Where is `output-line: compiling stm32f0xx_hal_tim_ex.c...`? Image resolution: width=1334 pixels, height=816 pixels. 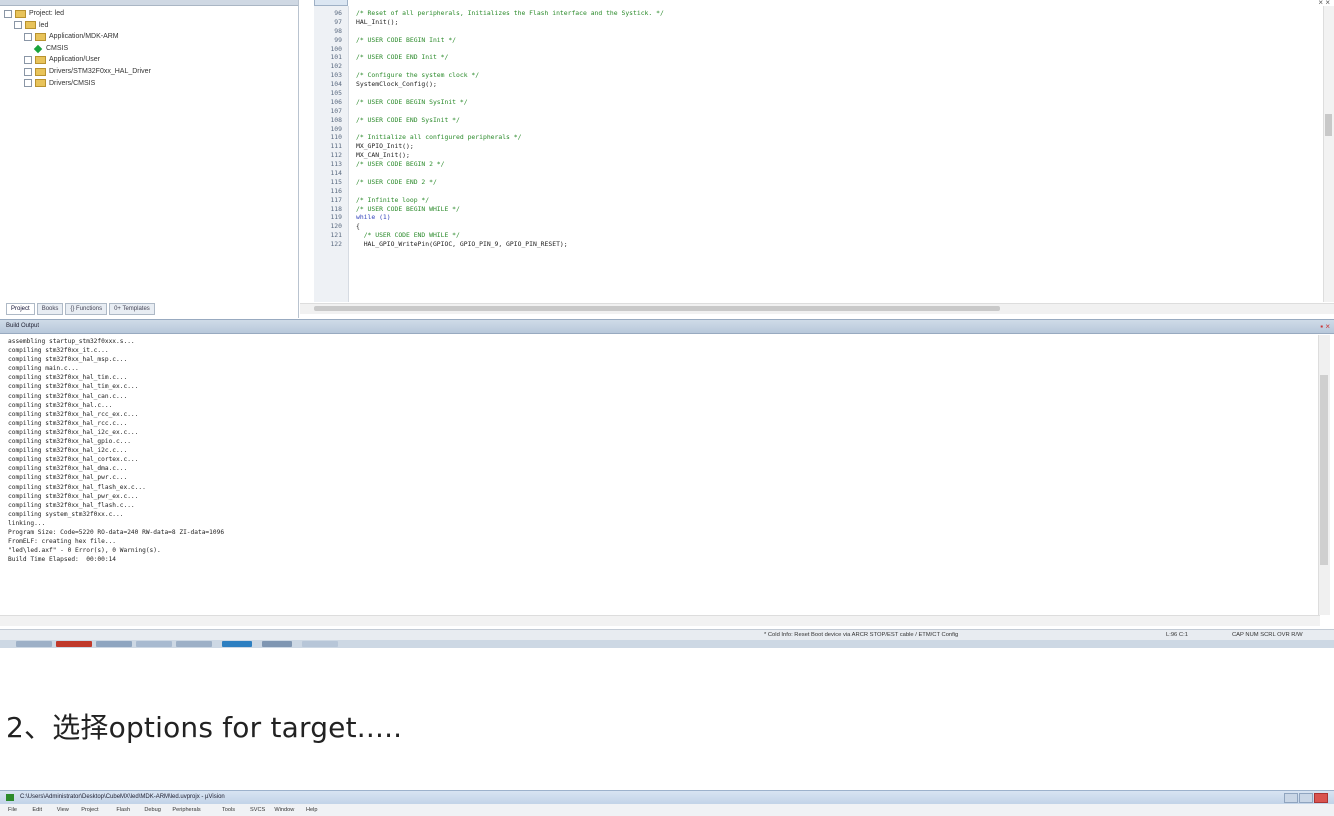 output-line: compiling stm32f0xx_hal_tim_ex.c... is located at coordinates (73, 387).